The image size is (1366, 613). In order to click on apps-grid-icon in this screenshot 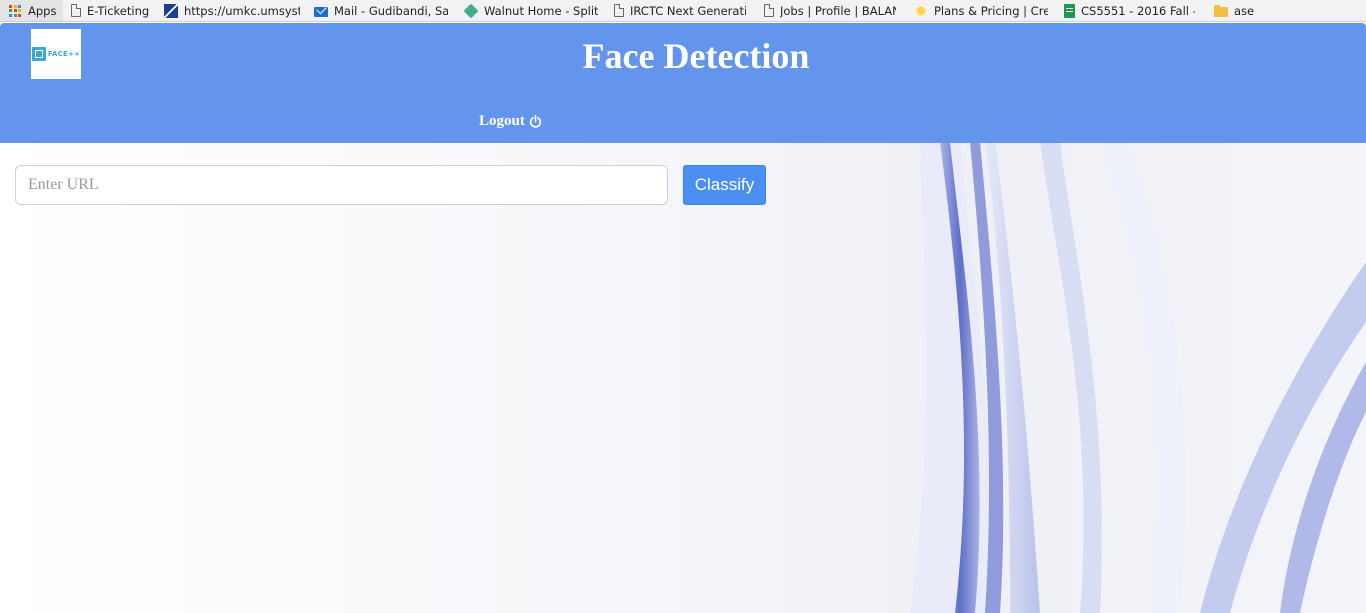, I will do `click(15, 11)`.